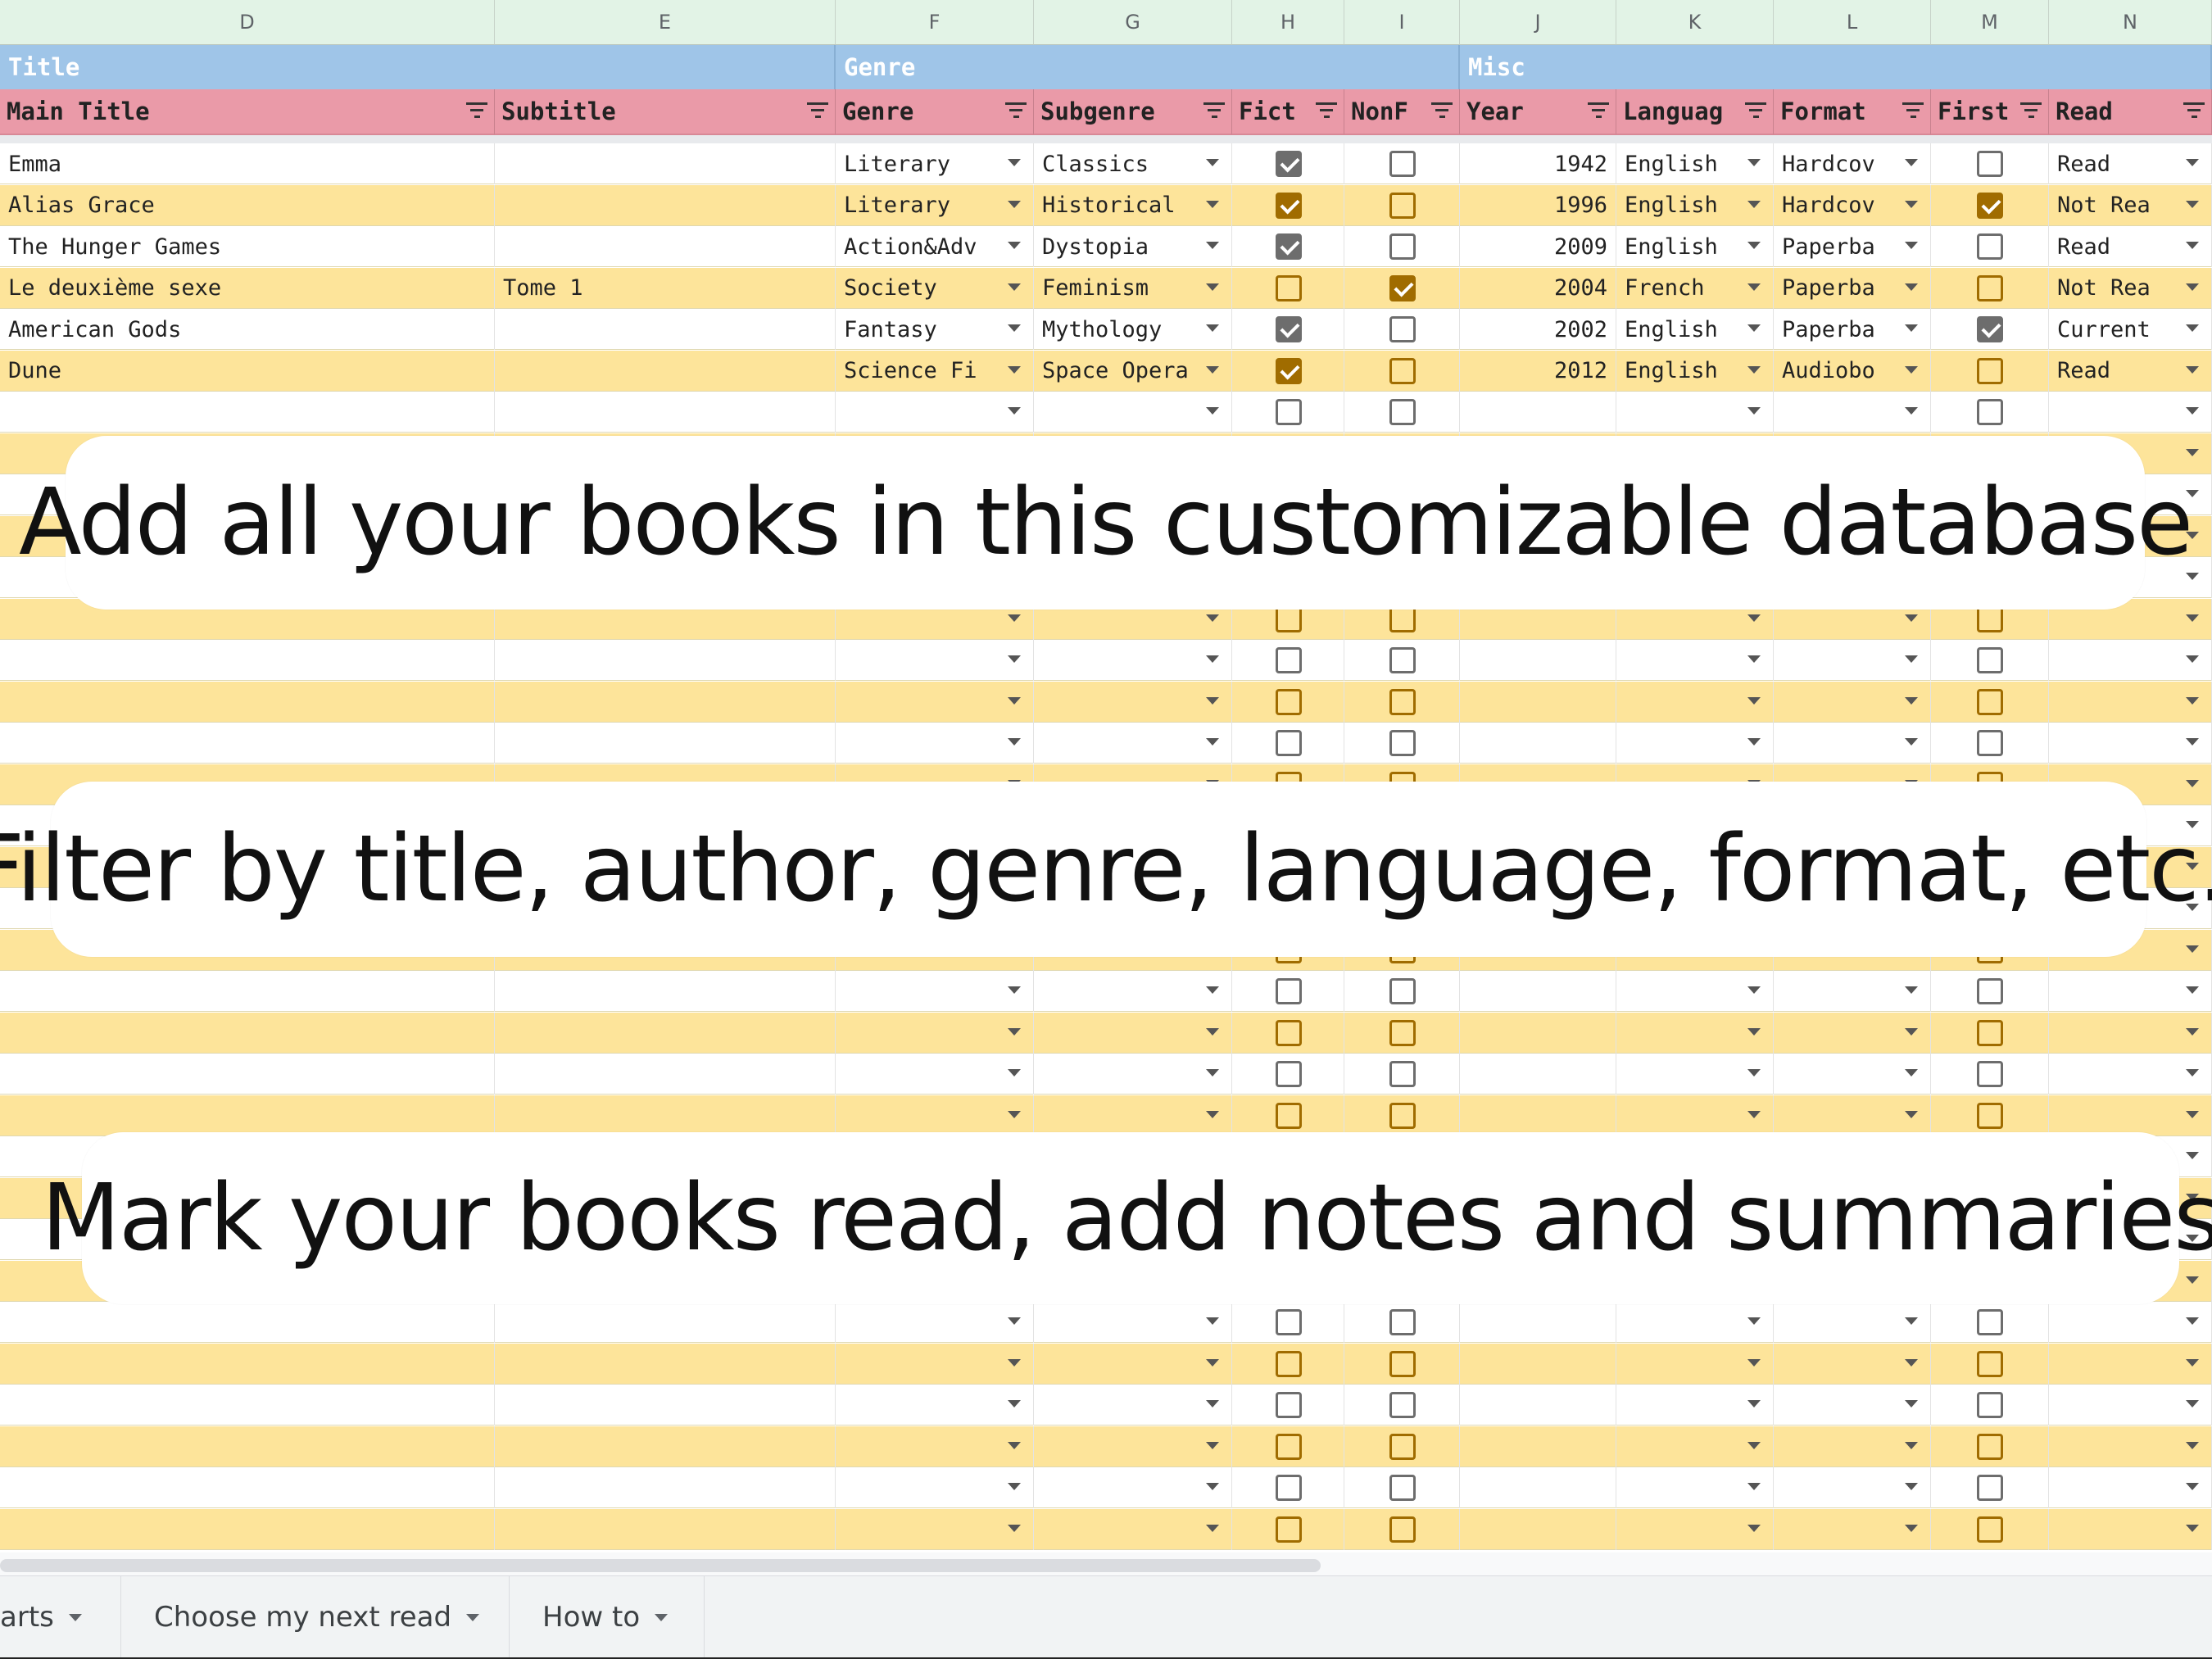 Image resolution: width=2212 pixels, height=1659 pixels. Describe the element at coordinates (1538, 205) in the screenshot. I see `year-cell: 1996` at that location.